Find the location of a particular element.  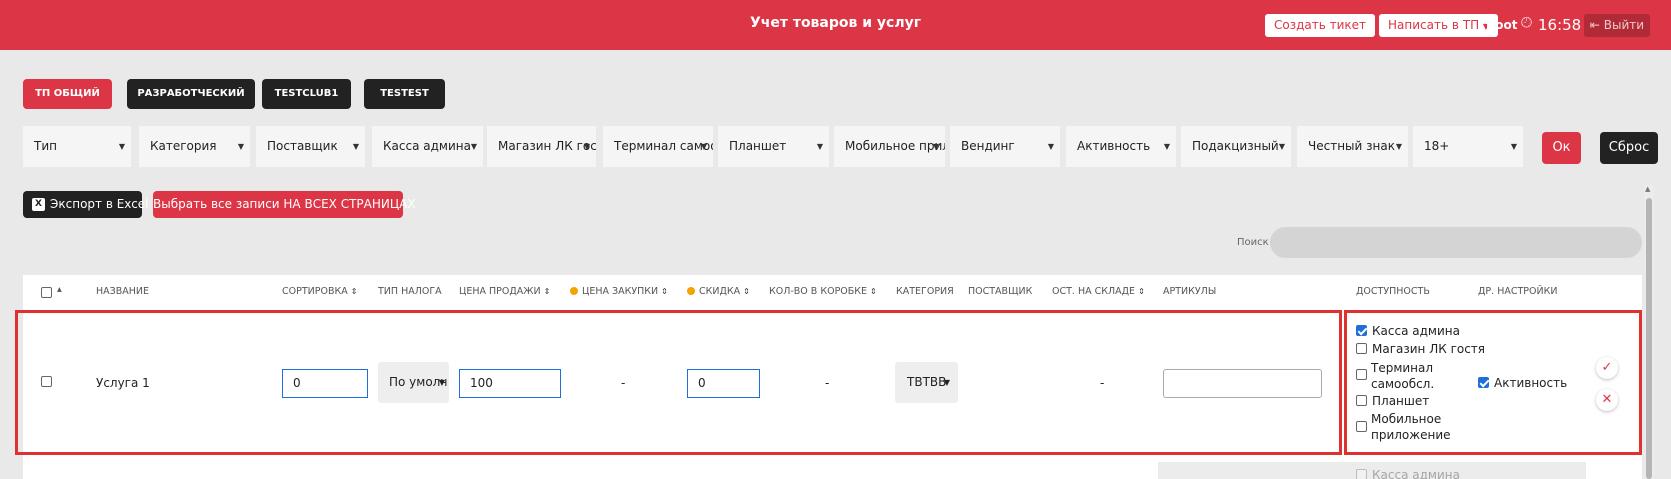

filter-label: Планшет is located at coordinates (758, 146).